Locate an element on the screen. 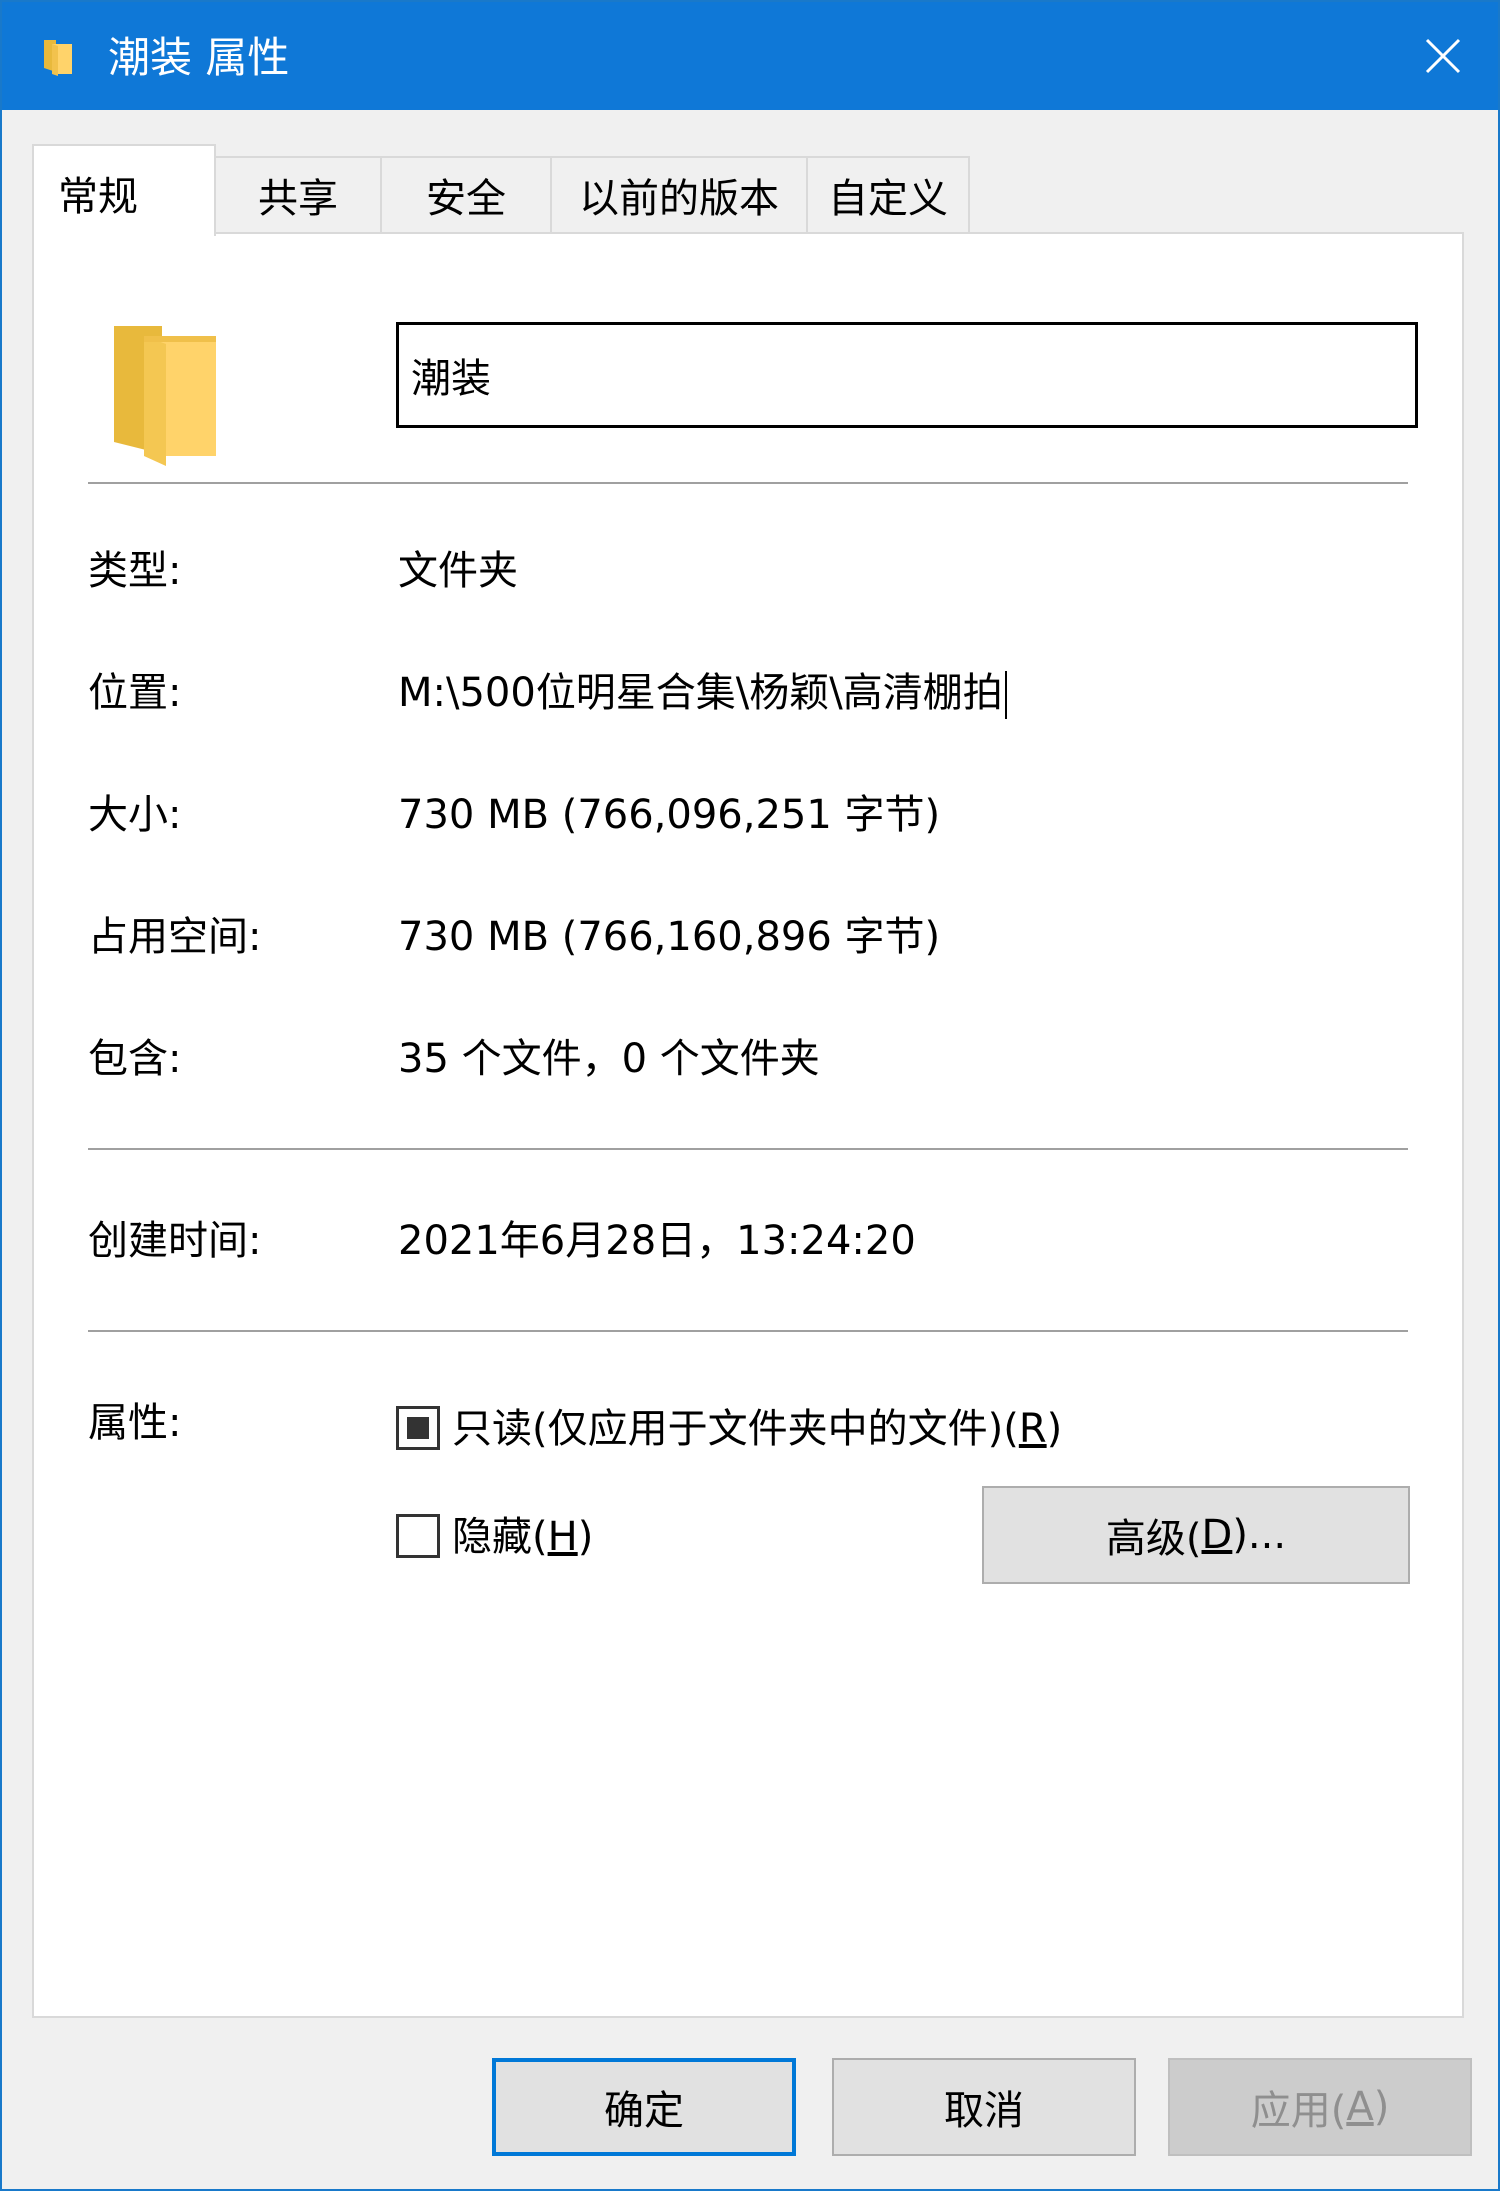 The height and width of the screenshot is (2191, 1500). close-icon is located at coordinates (1443, 56).